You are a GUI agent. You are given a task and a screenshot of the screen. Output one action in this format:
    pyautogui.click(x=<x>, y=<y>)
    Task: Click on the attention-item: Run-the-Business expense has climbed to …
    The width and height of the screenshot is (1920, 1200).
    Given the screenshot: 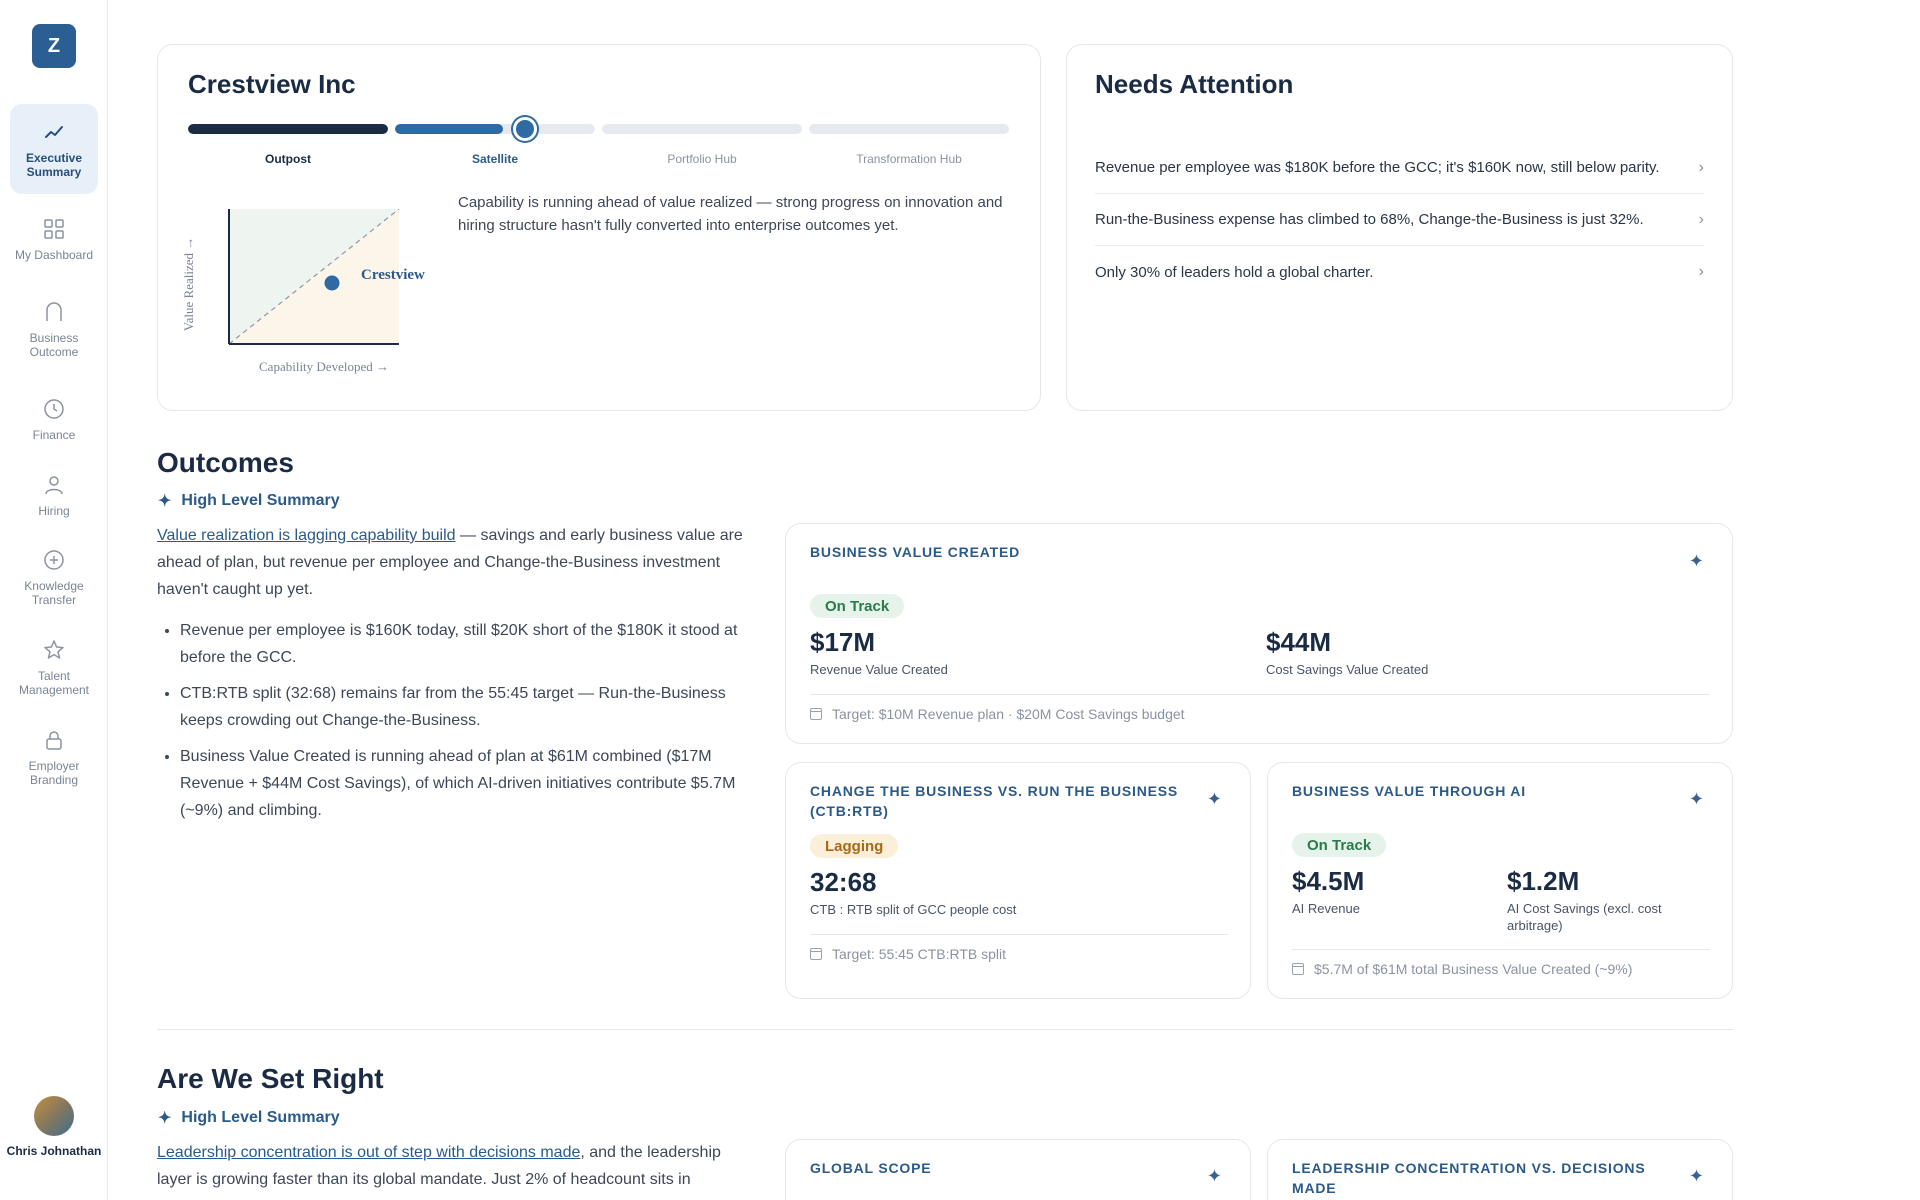 What is the action you would take?
    pyautogui.click(x=1399, y=220)
    